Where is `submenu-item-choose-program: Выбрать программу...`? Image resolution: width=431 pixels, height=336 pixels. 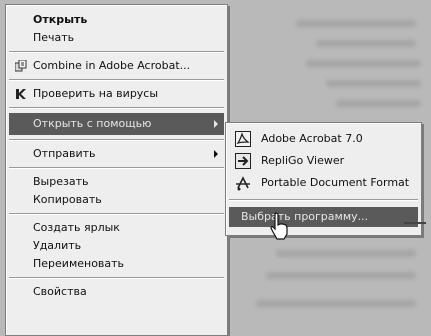 submenu-item-choose-program: Выбрать программу... is located at coordinates (323, 217).